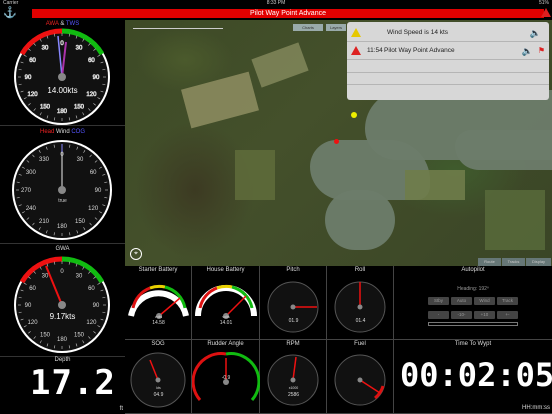 Image resolution: width=552 pixels, height=414 pixels. What do you see at coordinates (360, 303) in the screenshot?
I see `roll-gauge: Roll 01.4` at bounding box center [360, 303].